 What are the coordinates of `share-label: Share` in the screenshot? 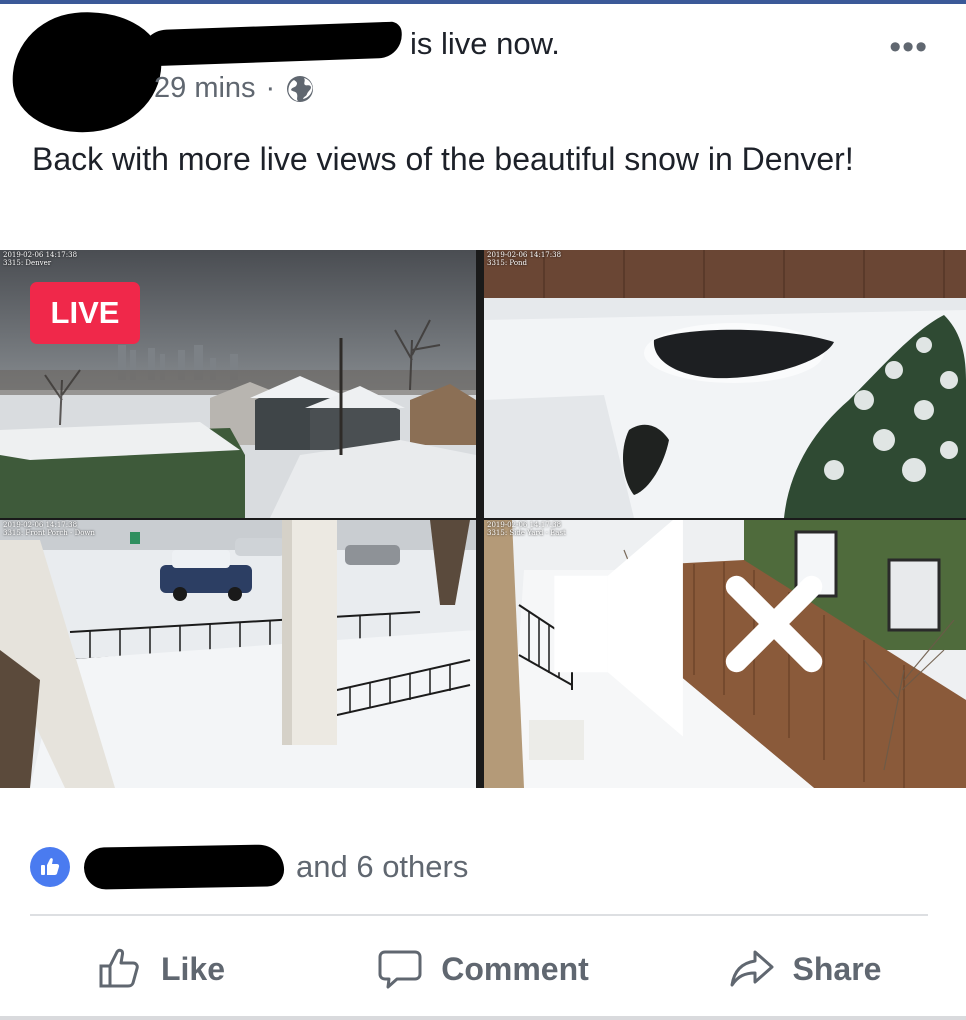 It's located at (837, 968).